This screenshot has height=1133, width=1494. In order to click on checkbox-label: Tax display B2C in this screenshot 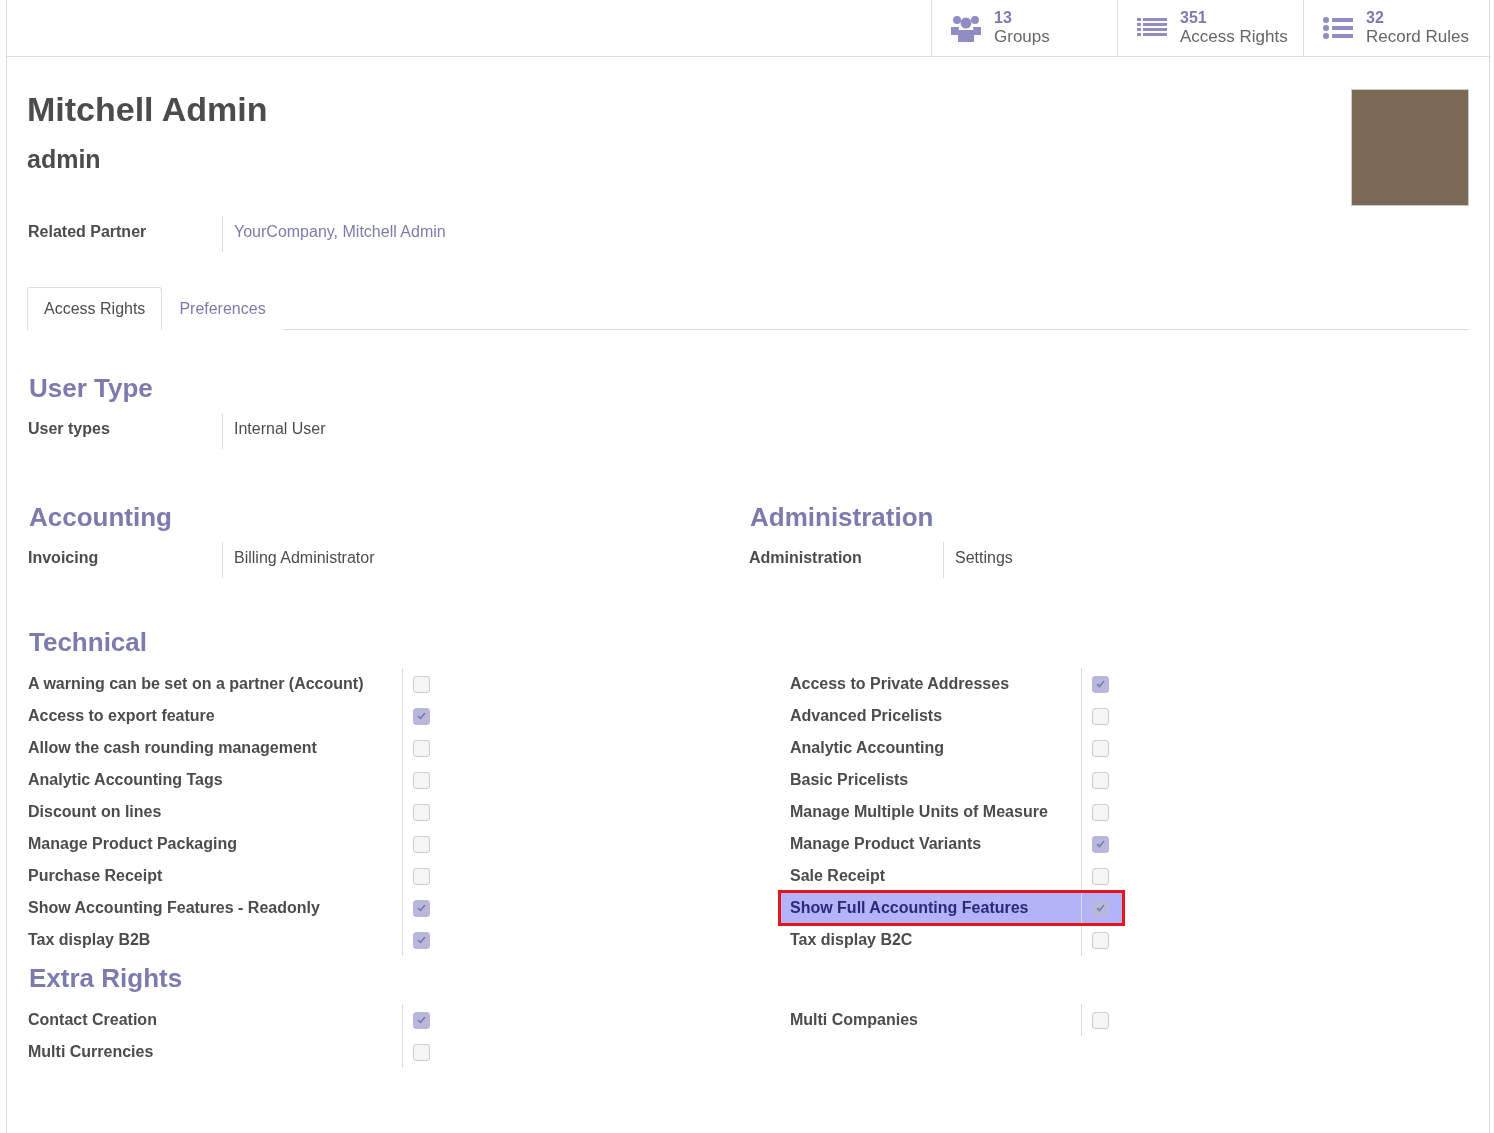, I will do `click(851, 940)`.